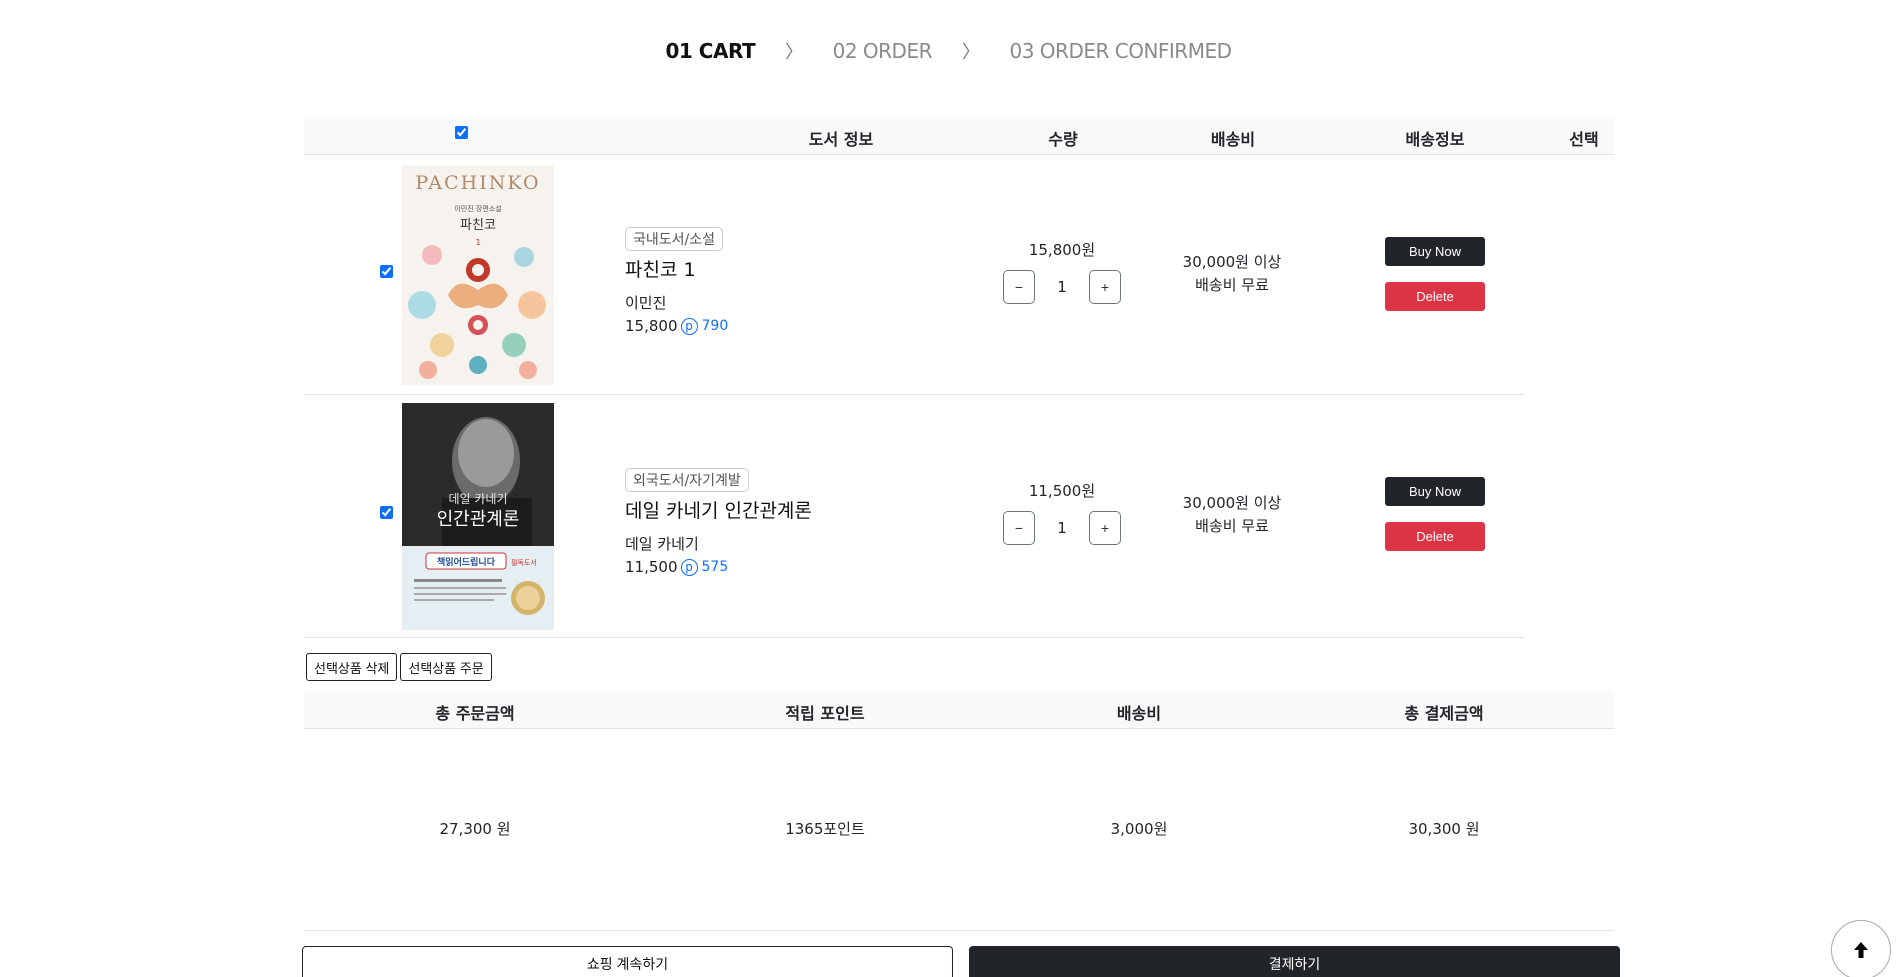 This screenshot has width=1897, height=977. I want to click on category-badge: 외국도서/자기계발, so click(687, 480).